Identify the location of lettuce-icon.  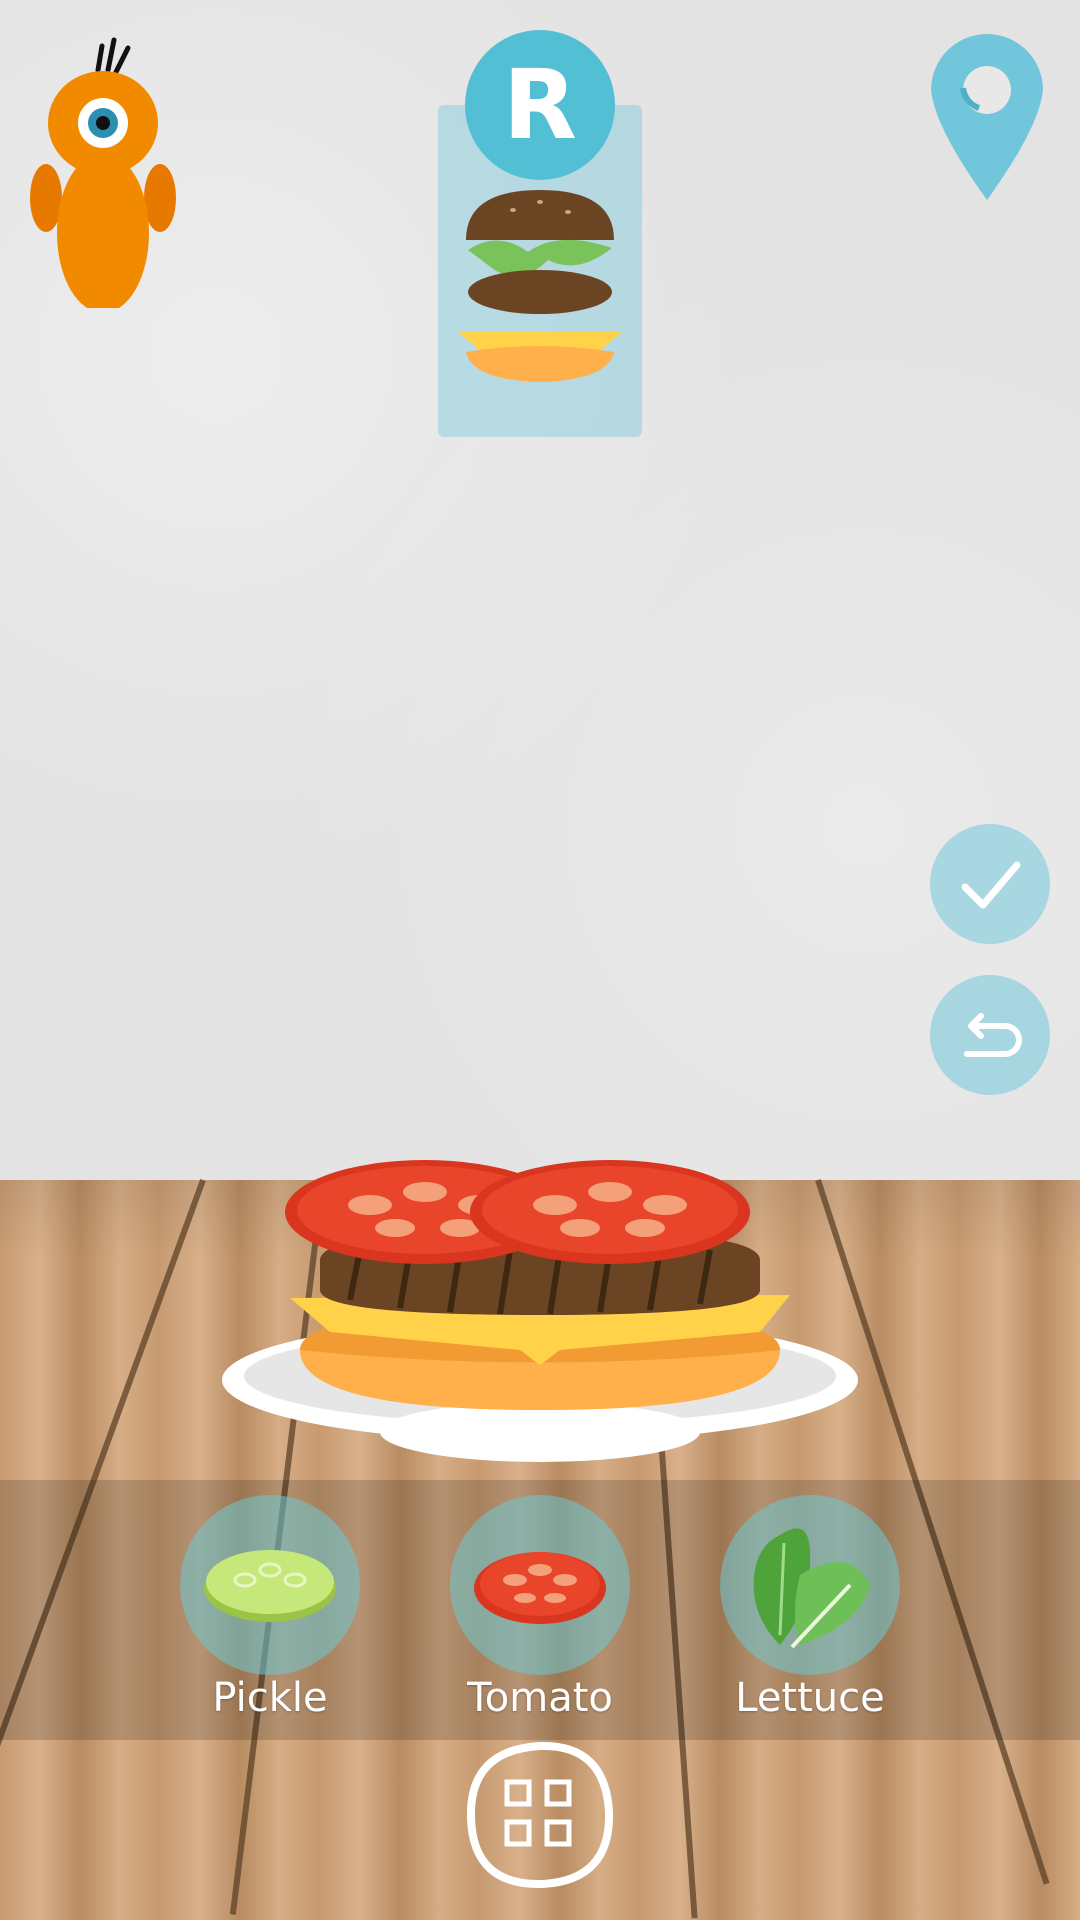
(811, 1588).